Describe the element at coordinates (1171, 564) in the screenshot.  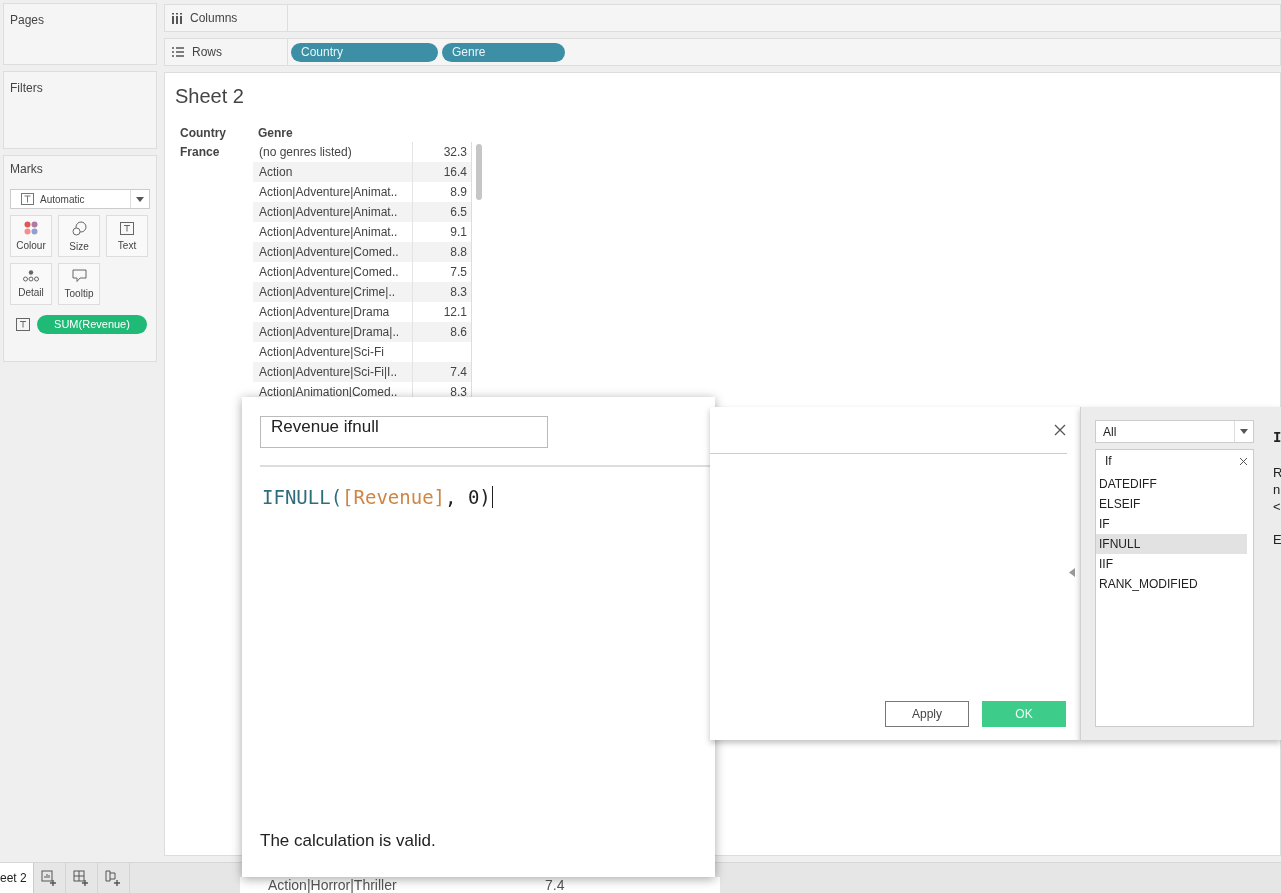
I see `function-item: IIF` at that location.